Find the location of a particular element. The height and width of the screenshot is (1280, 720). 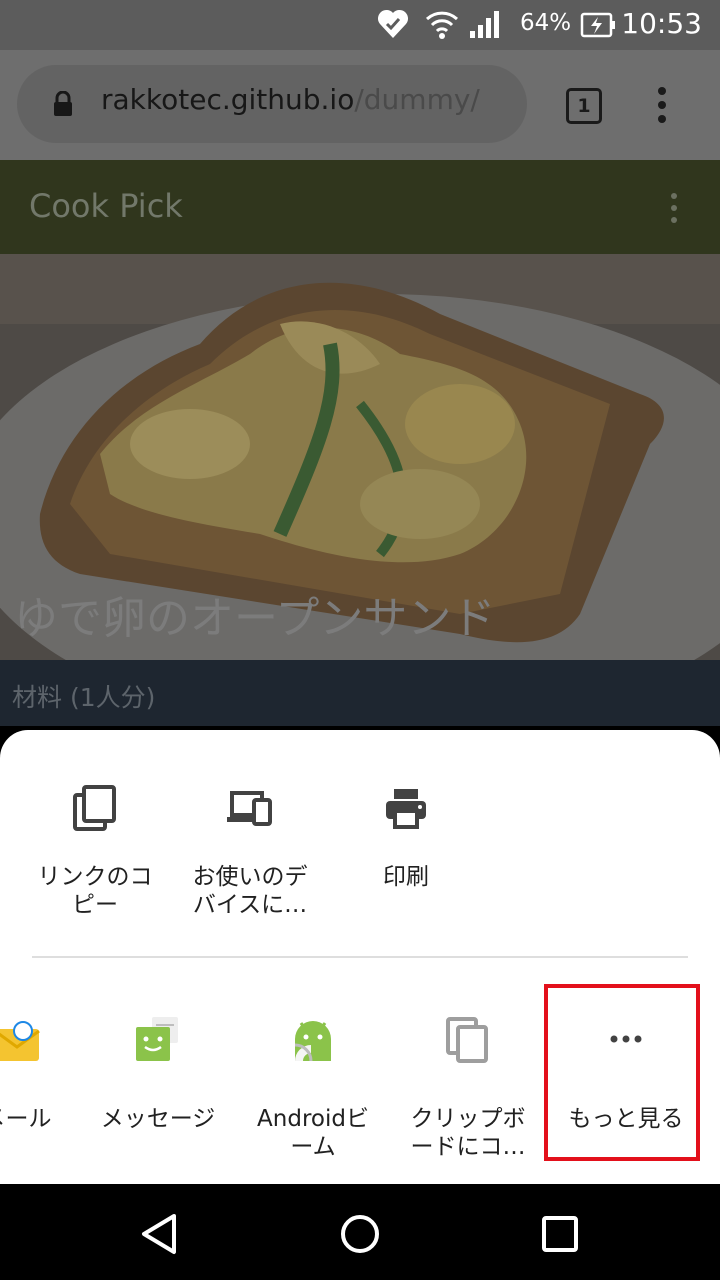

more-vert-icon is located at coordinates (662, 105).